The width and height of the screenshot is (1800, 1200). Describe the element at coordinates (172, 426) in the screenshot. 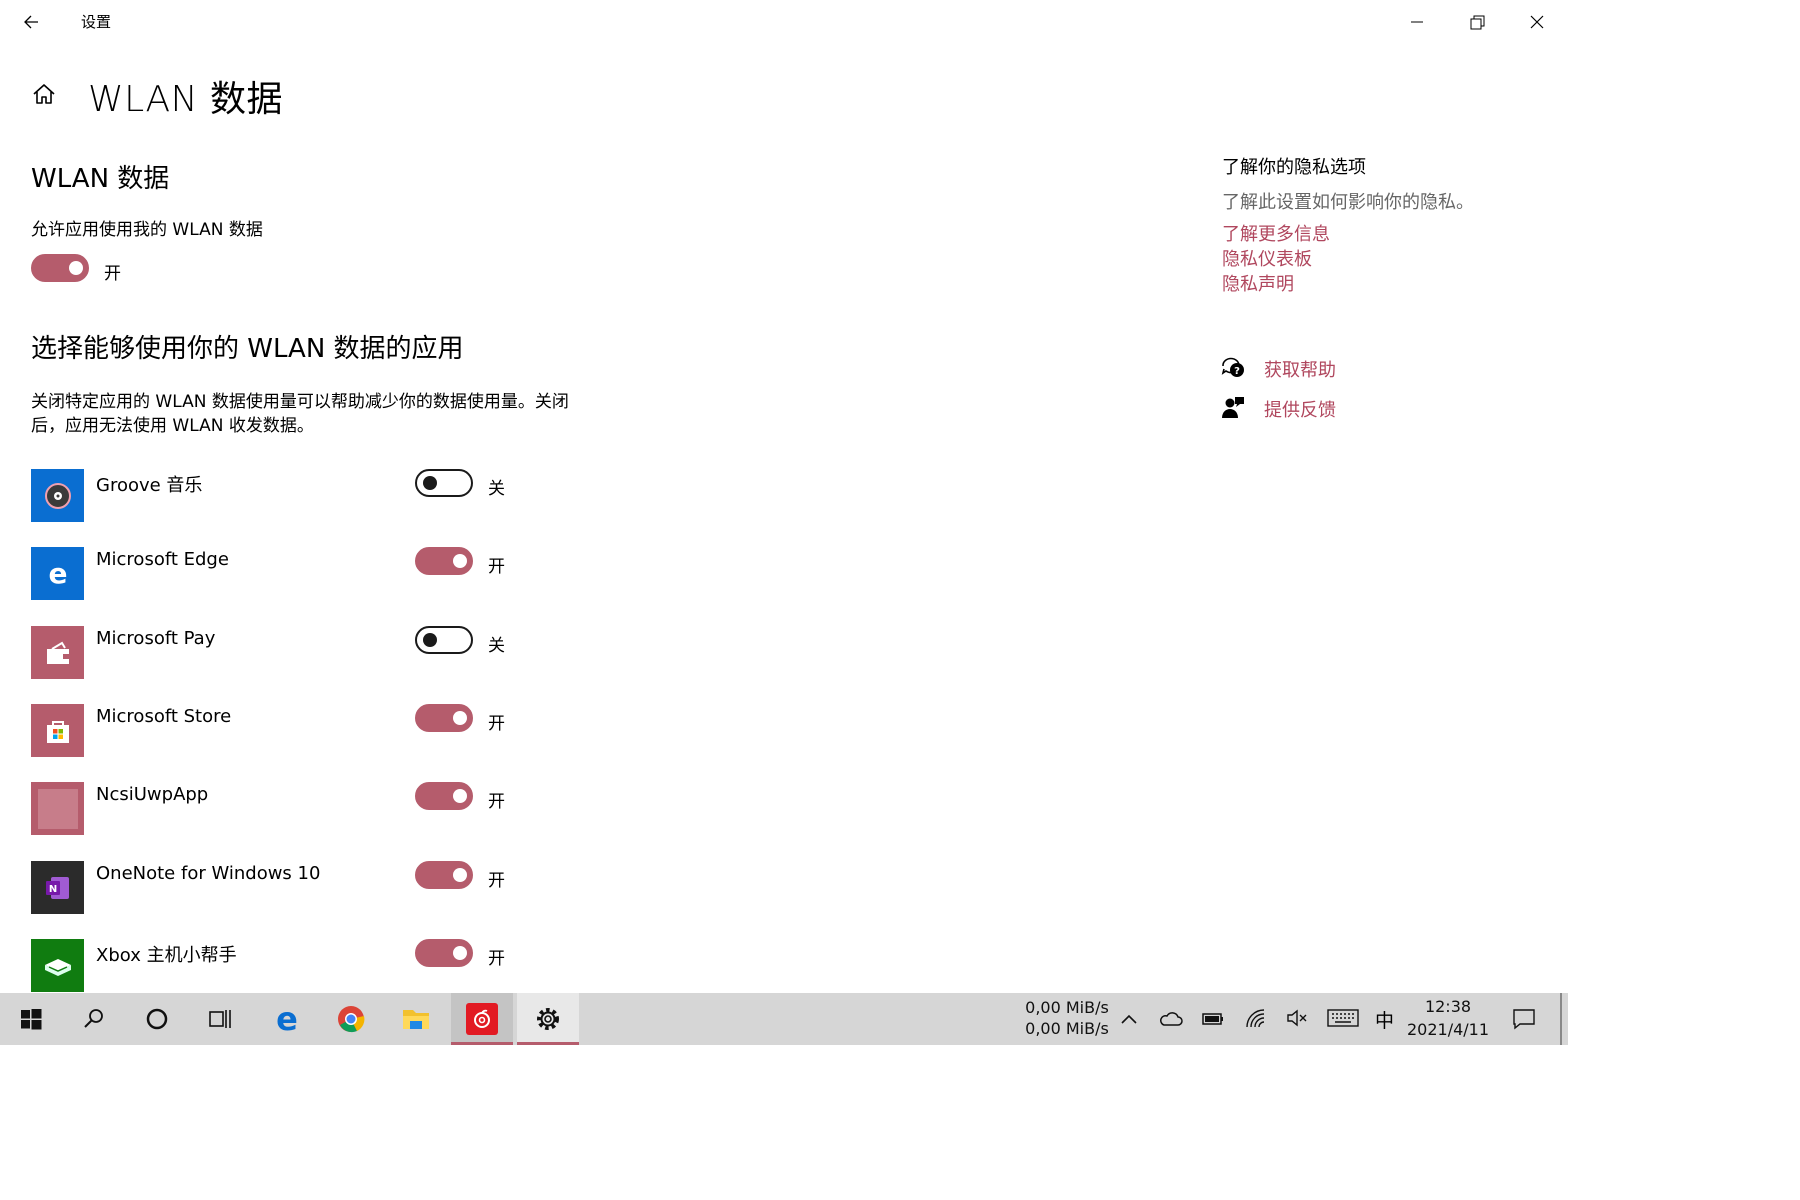

I see `section-description-line-2: 后，应用无法使用 WLAN 收发数据。` at that location.